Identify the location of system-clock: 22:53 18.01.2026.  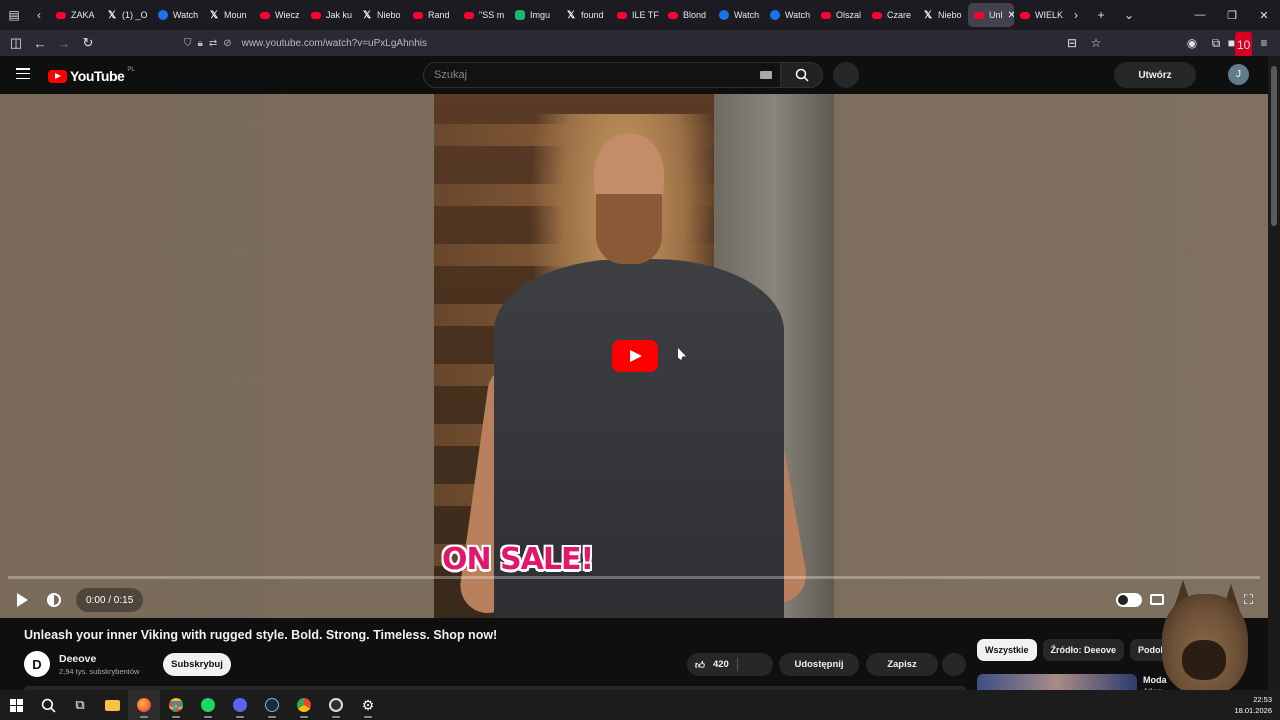
(1253, 705).